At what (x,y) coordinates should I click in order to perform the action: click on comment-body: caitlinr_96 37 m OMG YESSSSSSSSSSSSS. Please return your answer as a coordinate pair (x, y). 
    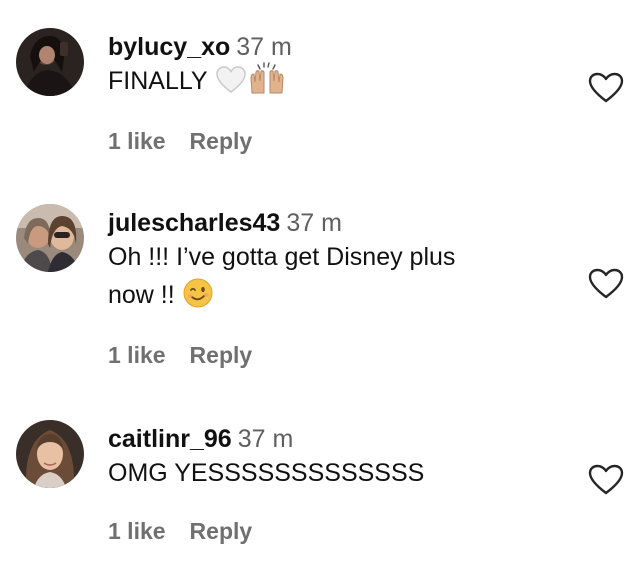
    Looking at the image, I should click on (343, 458).